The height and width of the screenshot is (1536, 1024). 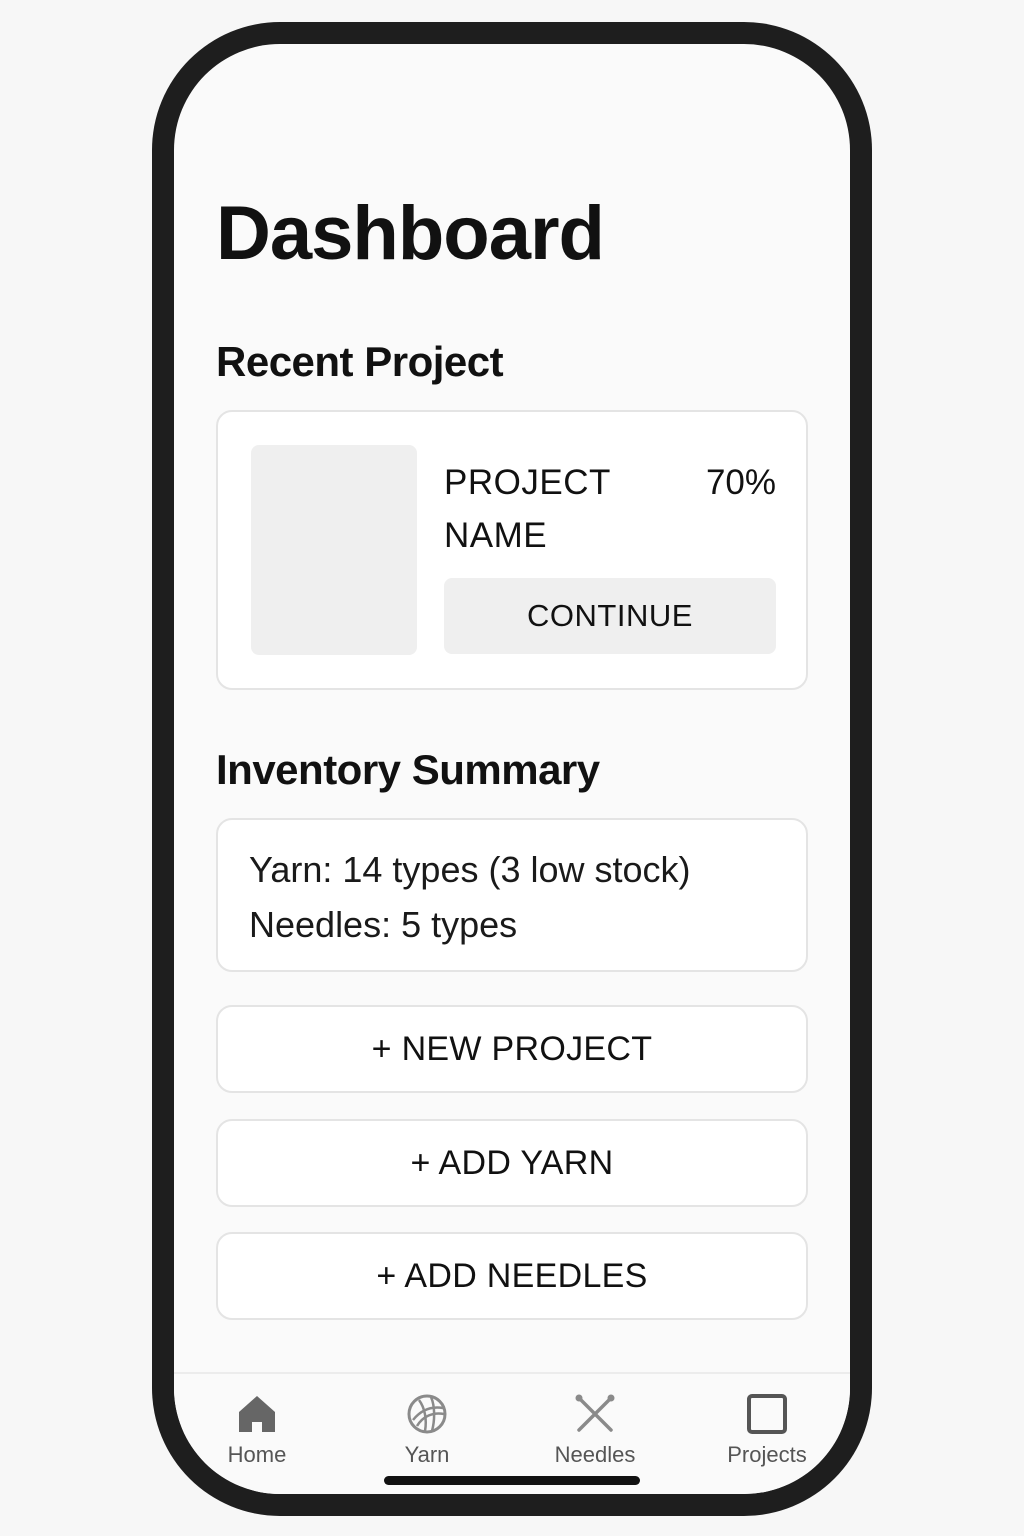 I want to click on square-icon, so click(x=767, y=1414).